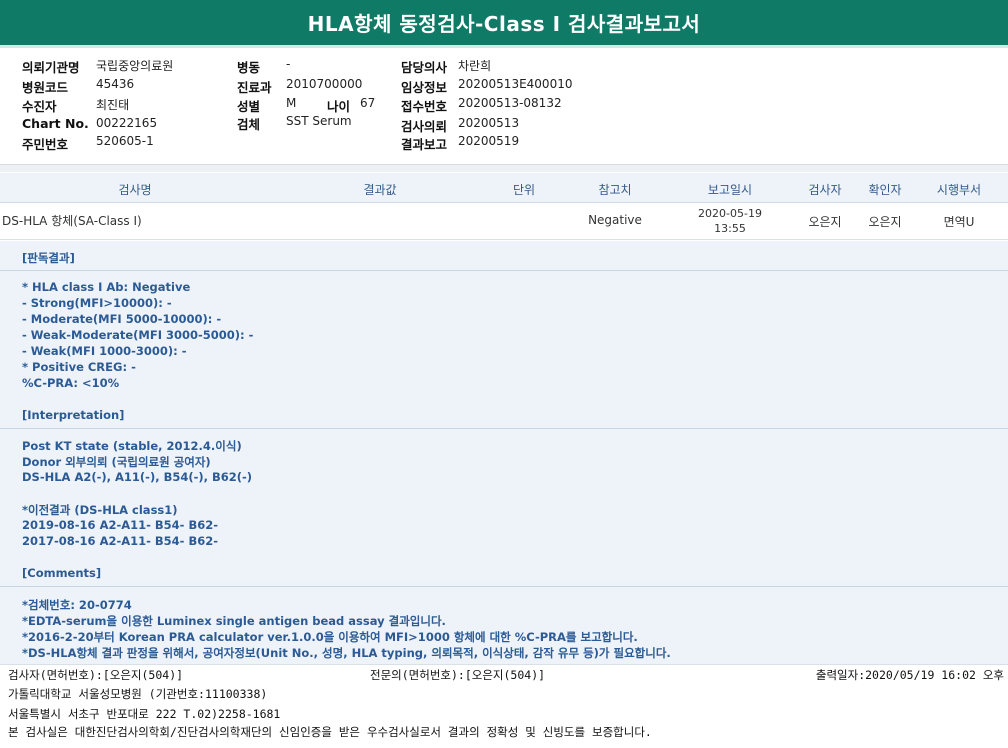  I want to click on interpretation-title: [Interpretation], so click(73, 415).